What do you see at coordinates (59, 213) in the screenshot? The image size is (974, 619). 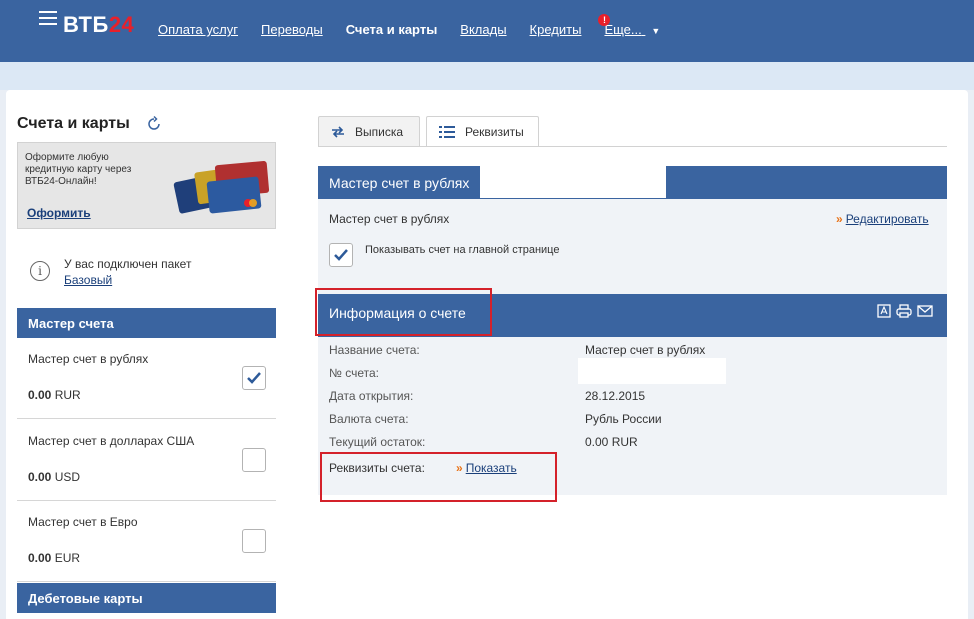 I see `promo-apply-link: Оформить` at bounding box center [59, 213].